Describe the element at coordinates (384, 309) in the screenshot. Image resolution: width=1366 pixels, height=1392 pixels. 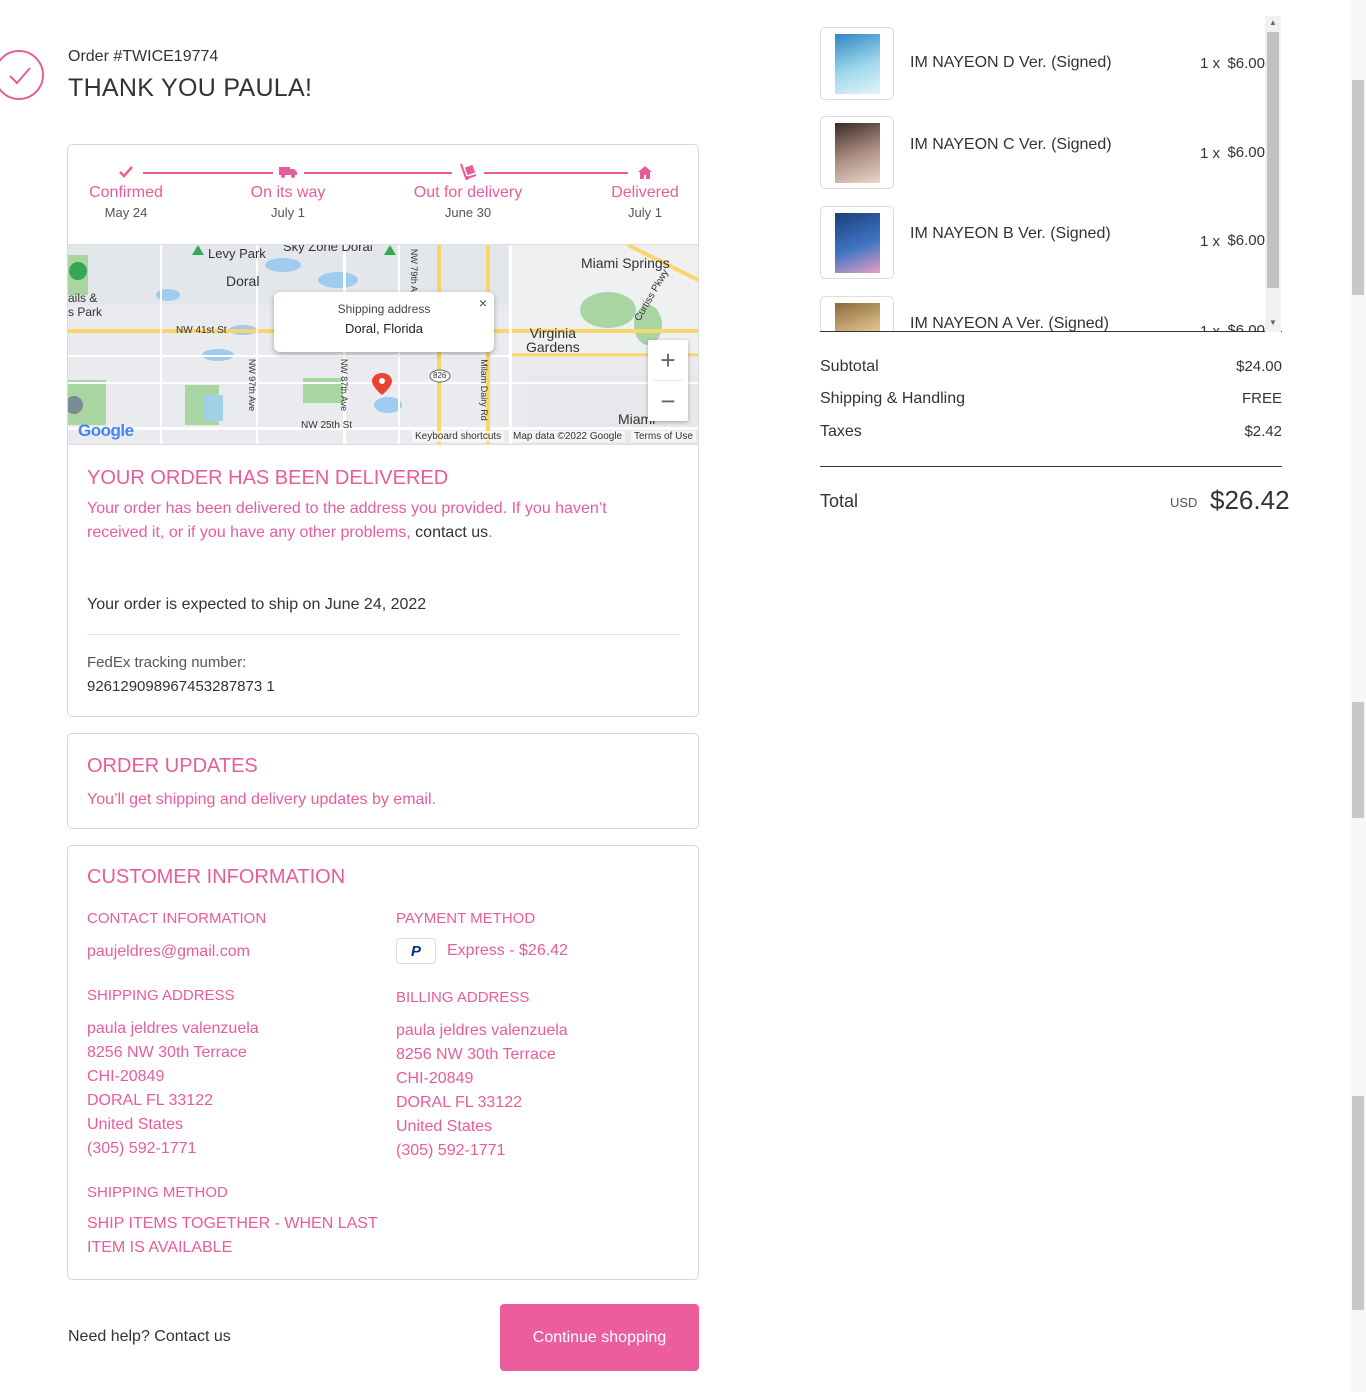
I see `popup-title: Shipping address` at that location.